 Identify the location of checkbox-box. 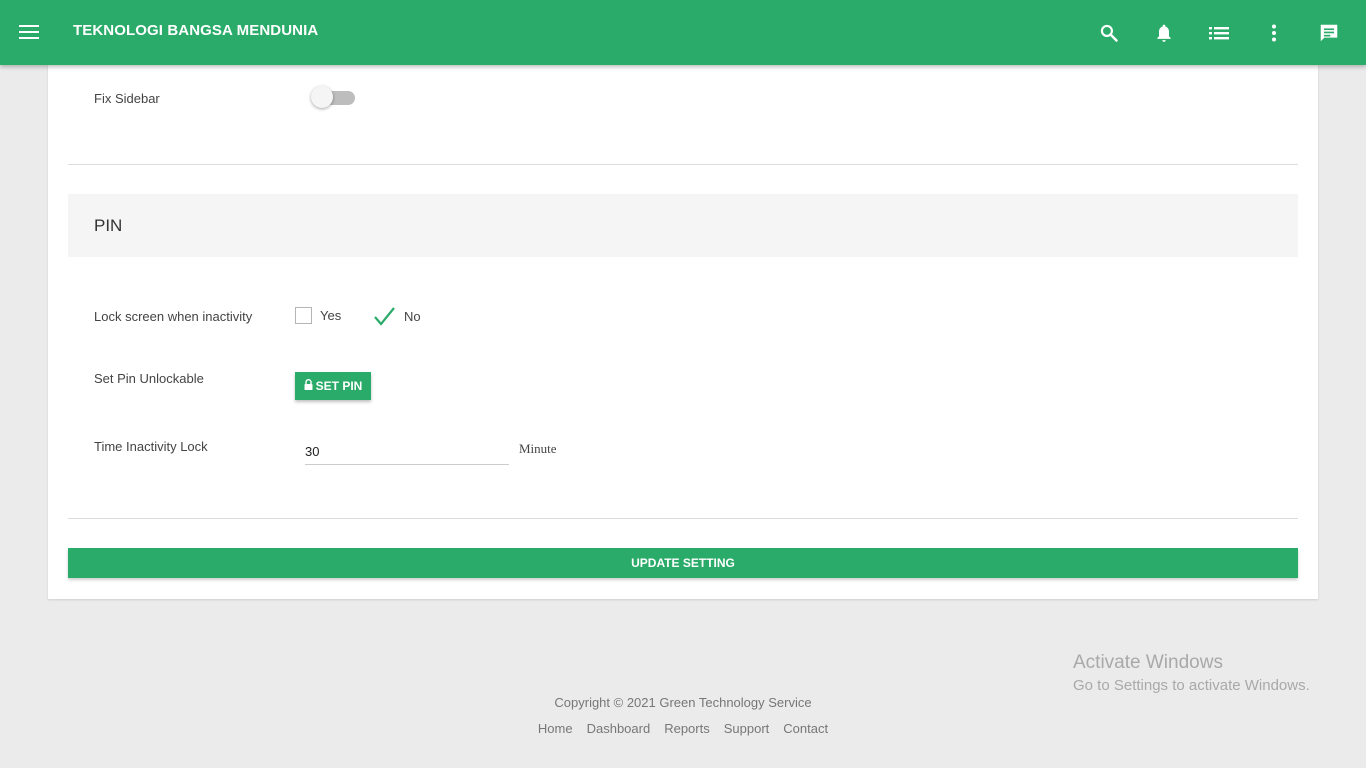
(303, 315).